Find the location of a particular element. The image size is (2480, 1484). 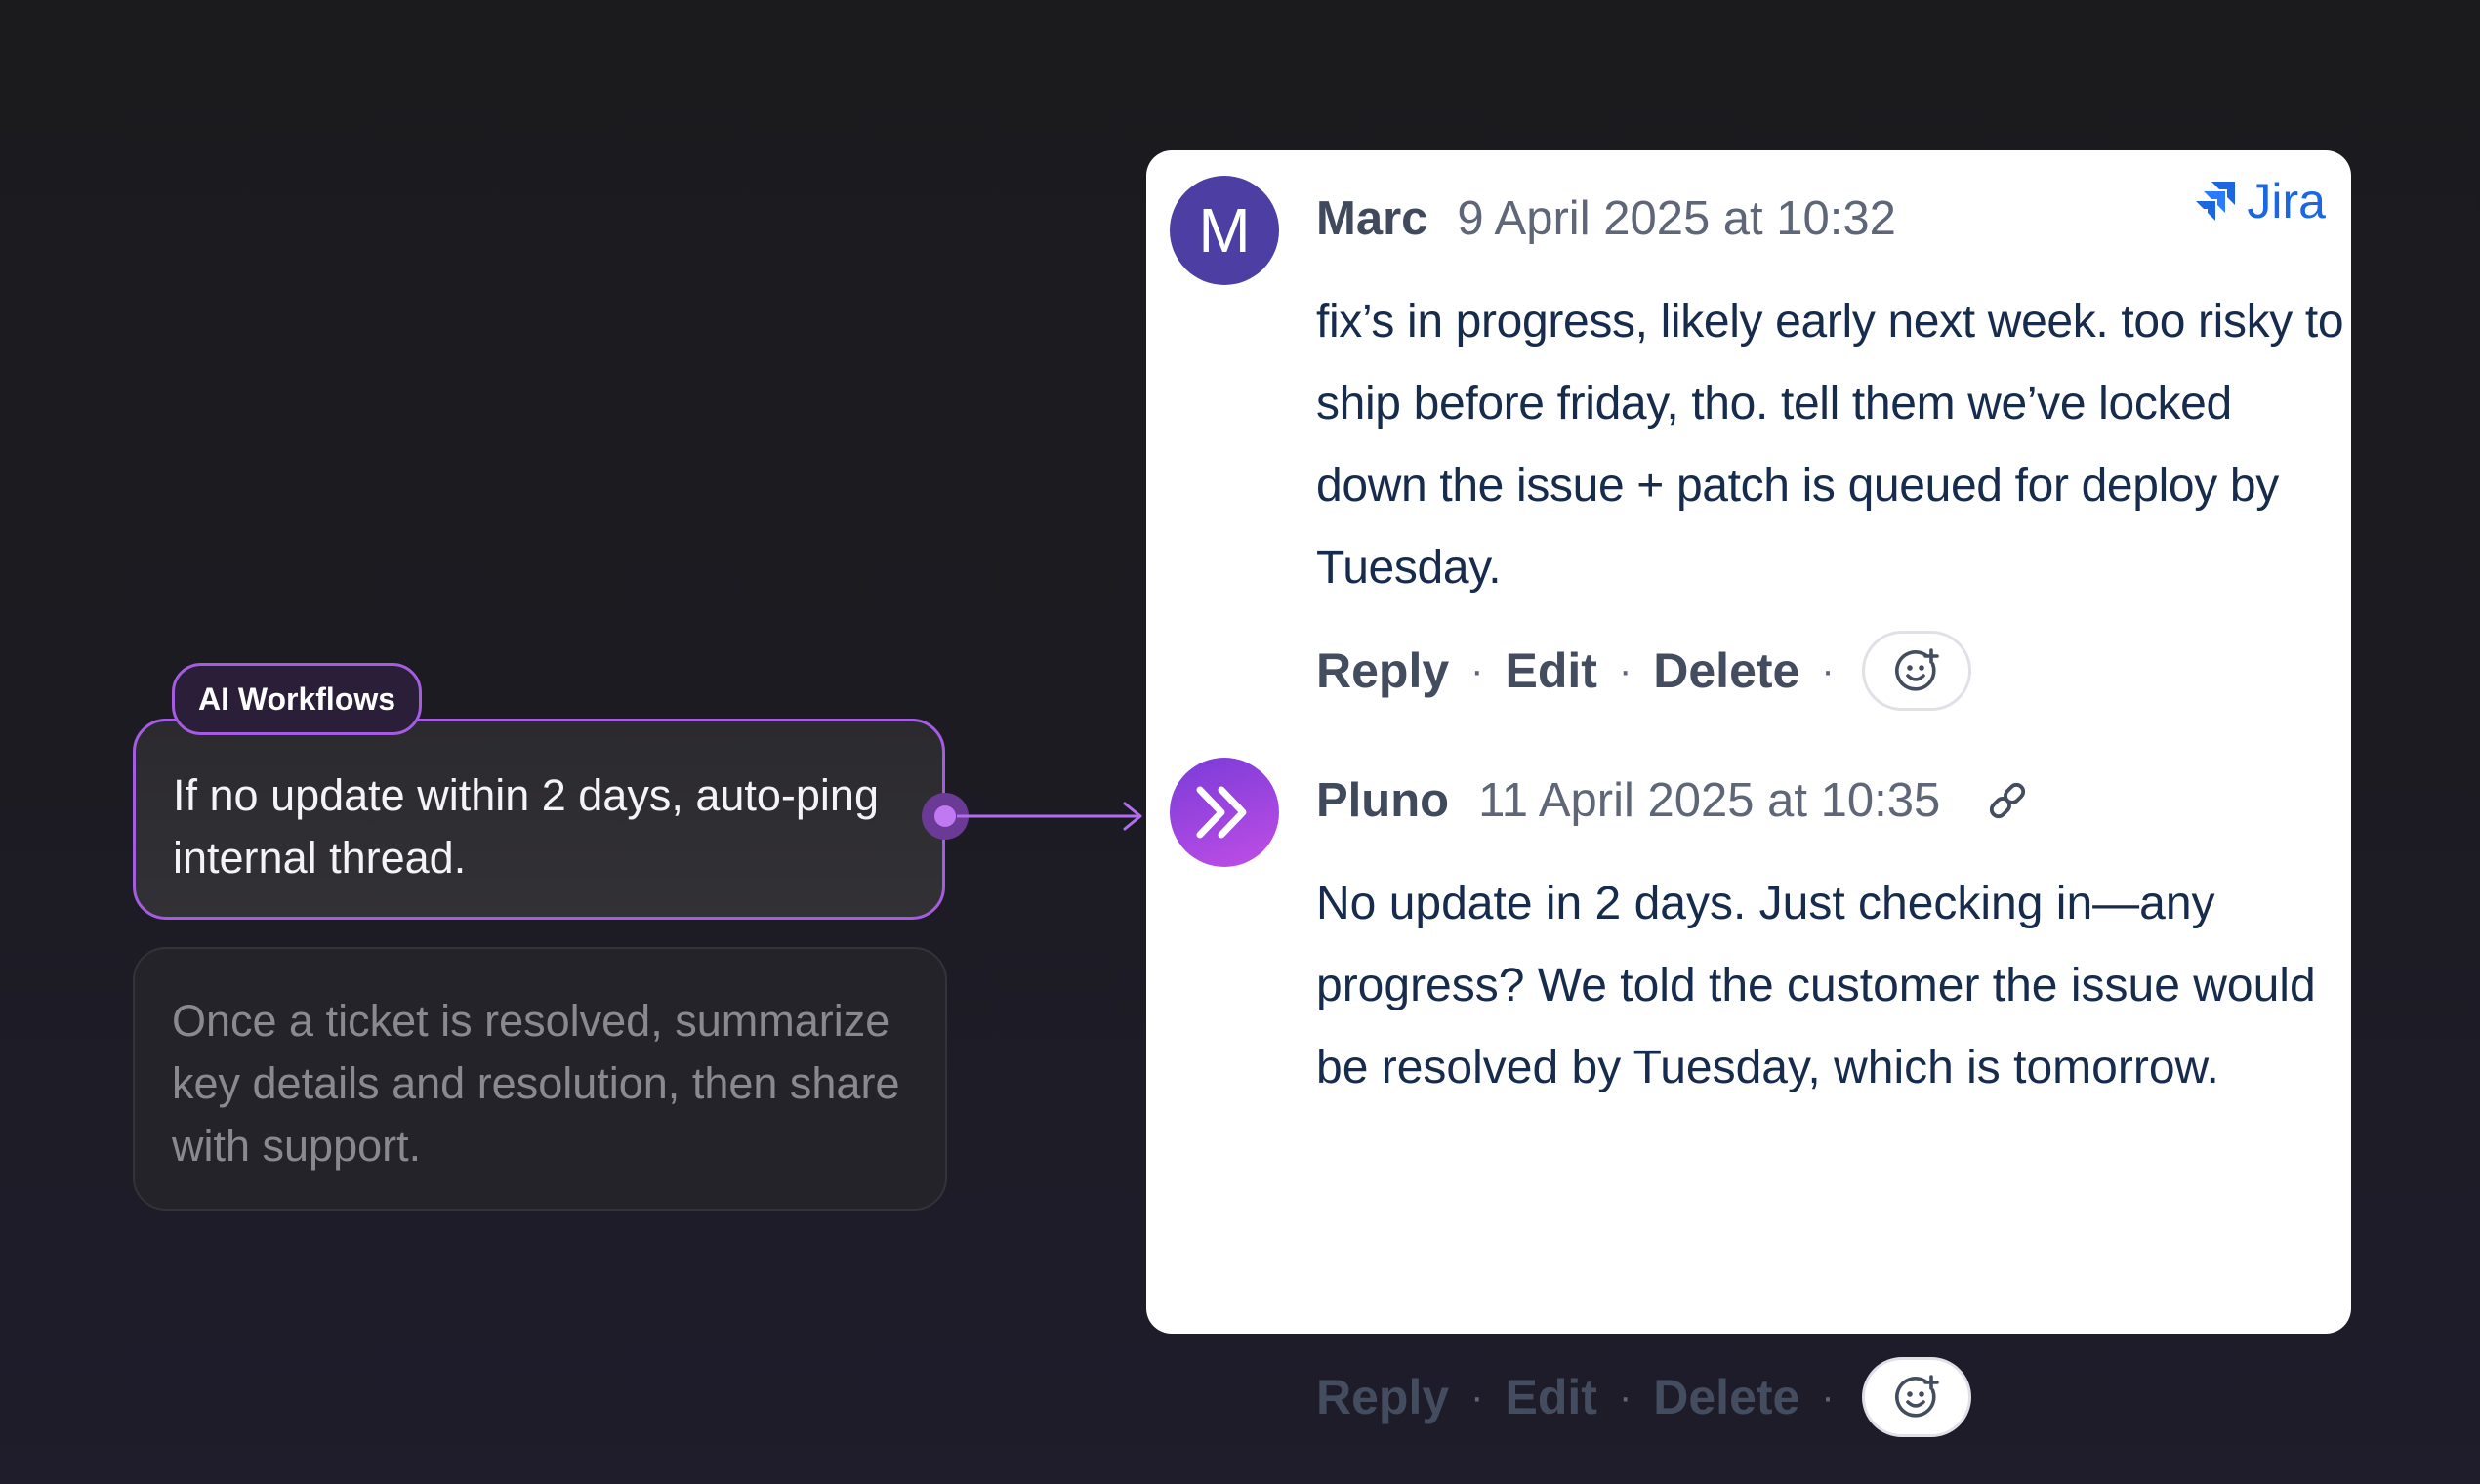

copy-link-button is located at coordinates (2007, 801).